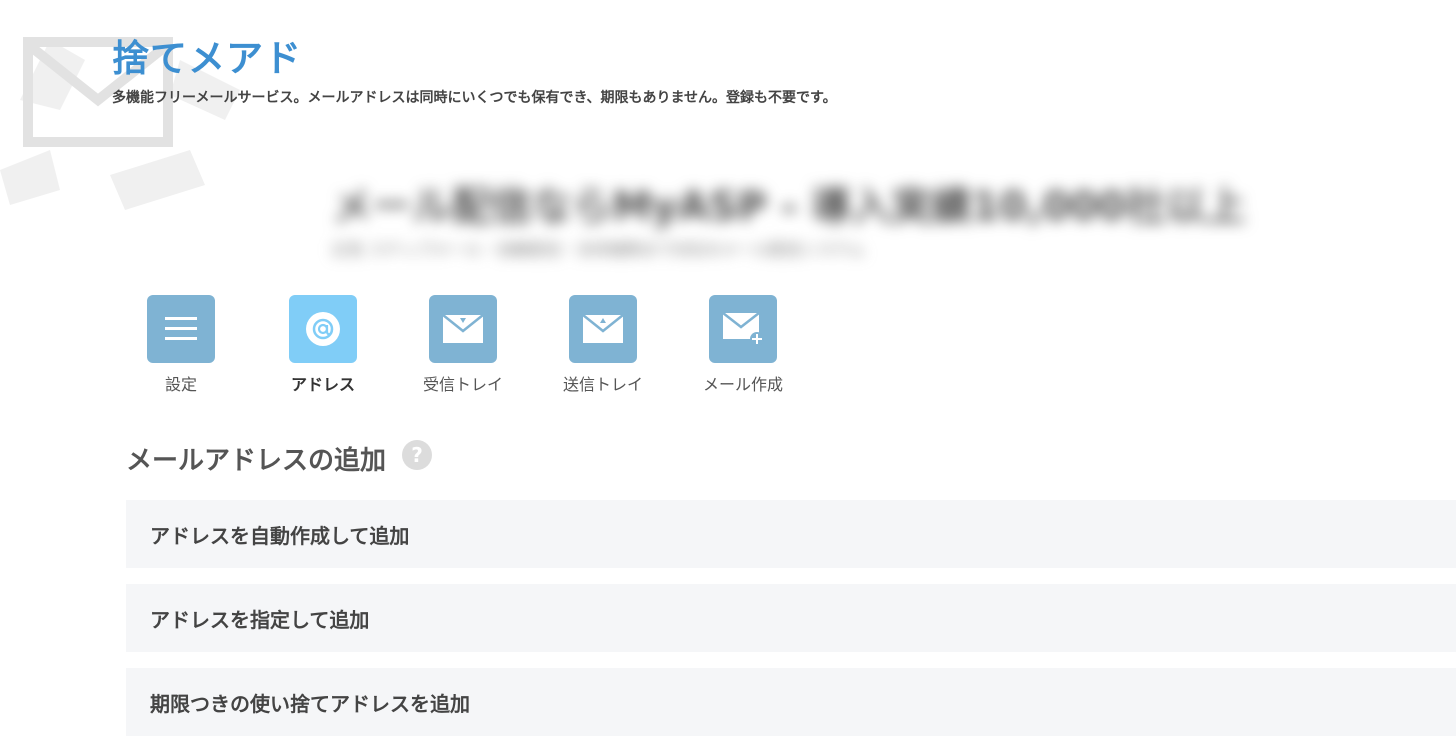 This screenshot has height=746, width=1456. I want to click on main-nav: 設定 アドレス 受信トレイ 送信トレイ メール作成, so click(490, 345).